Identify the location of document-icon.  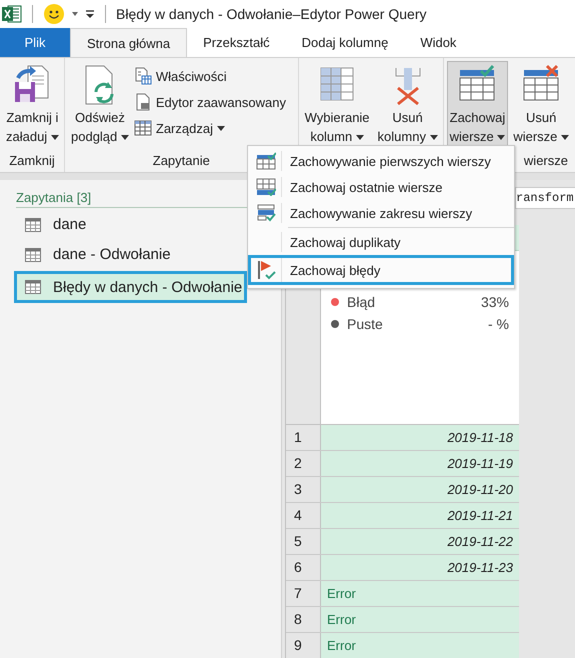
(143, 102).